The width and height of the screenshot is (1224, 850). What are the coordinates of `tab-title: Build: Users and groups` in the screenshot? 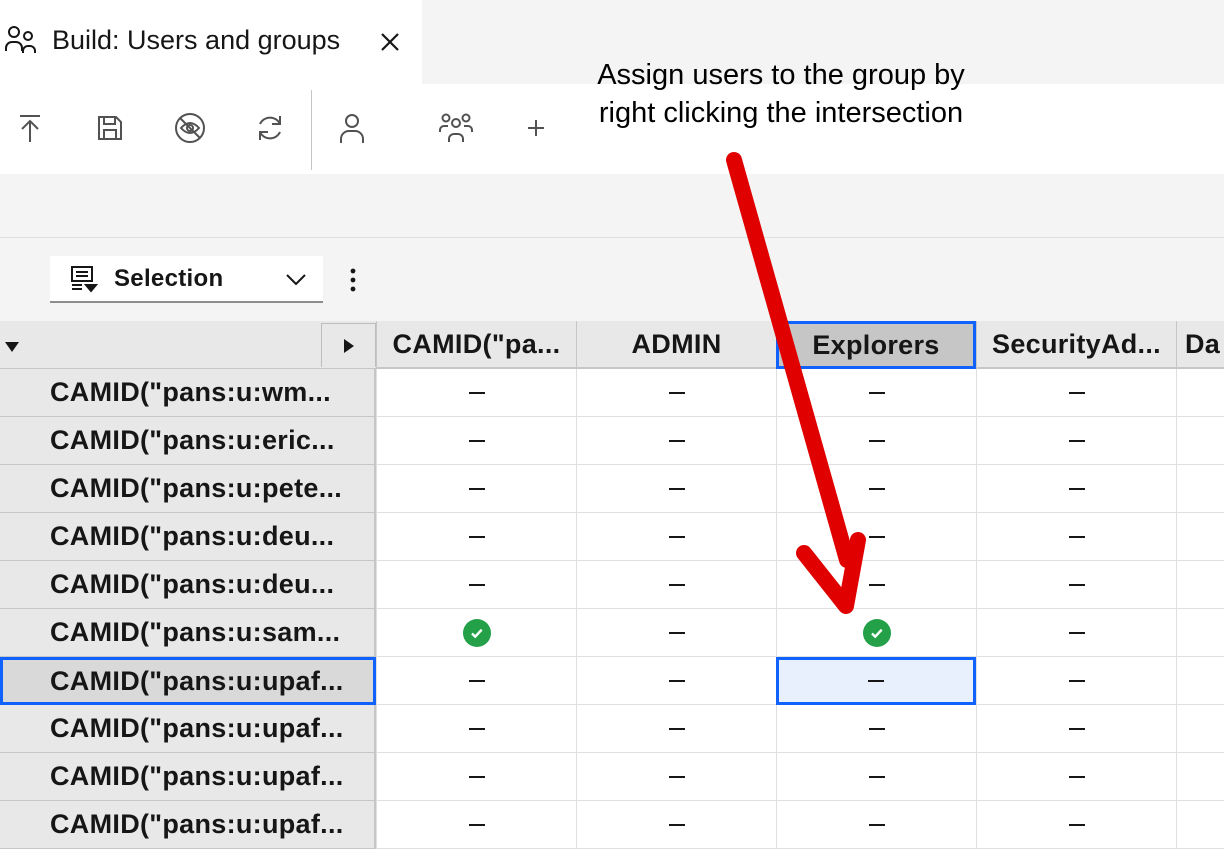 It's located at (196, 39).